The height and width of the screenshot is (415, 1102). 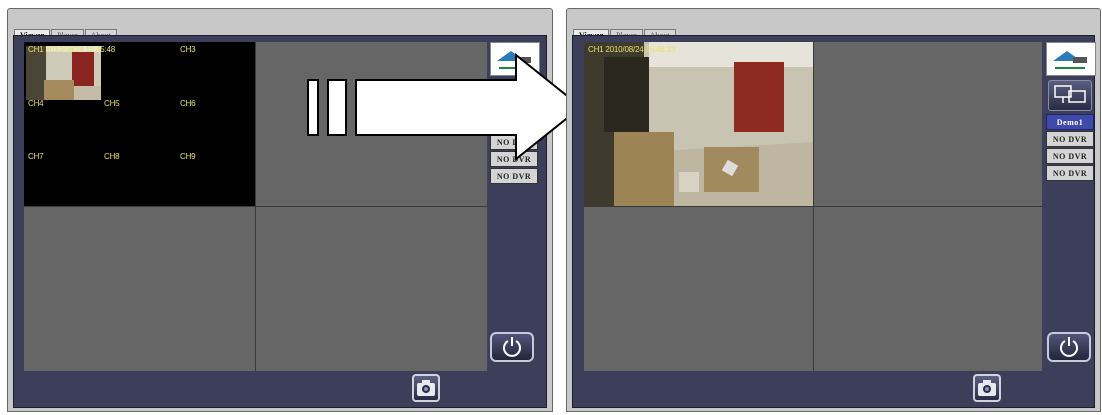 What do you see at coordinates (188, 103) in the screenshot?
I see `channel-label-ch6: CH6` at bounding box center [188, 103].